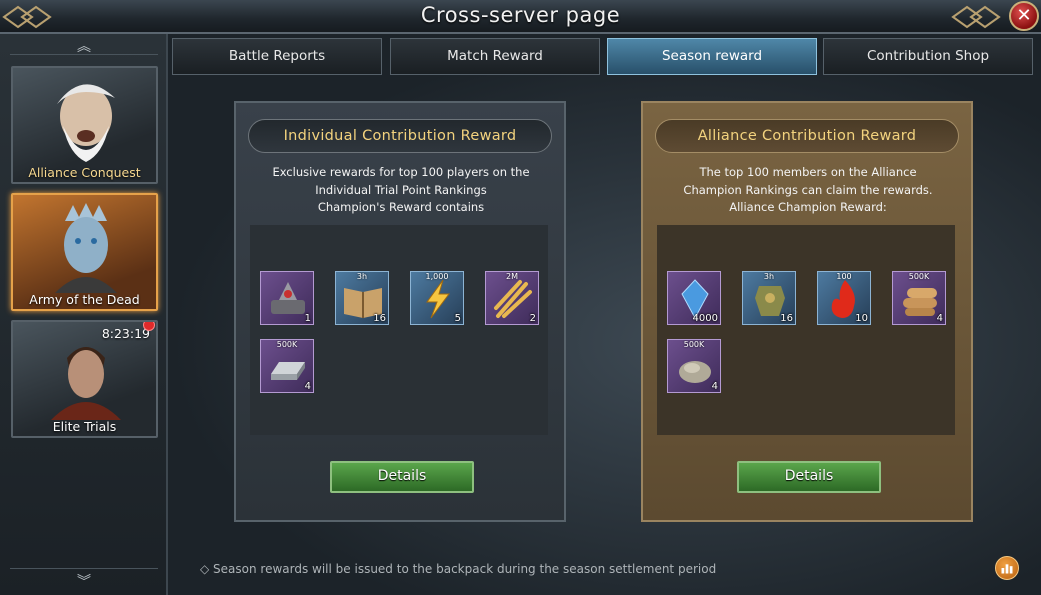  I want to click on sidebar-item-army-of-the-dead: Army of the Dead, so click(84, 252).